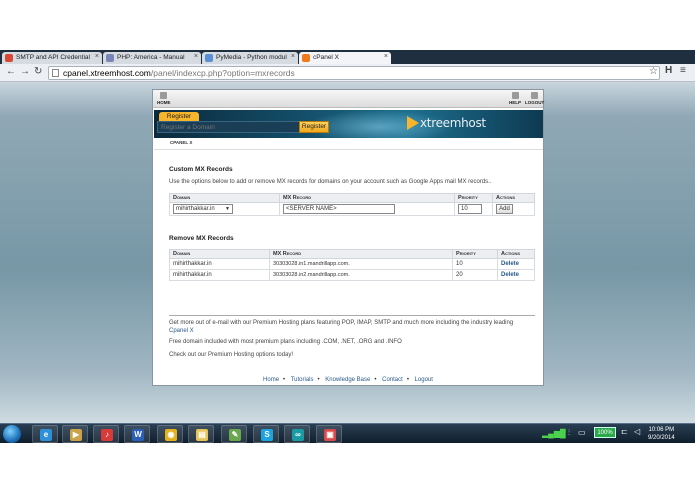 Image resolution: width=695 pixels, height=494 pixels. I want to click on notepad-icon: ✎, so click(235, 435).